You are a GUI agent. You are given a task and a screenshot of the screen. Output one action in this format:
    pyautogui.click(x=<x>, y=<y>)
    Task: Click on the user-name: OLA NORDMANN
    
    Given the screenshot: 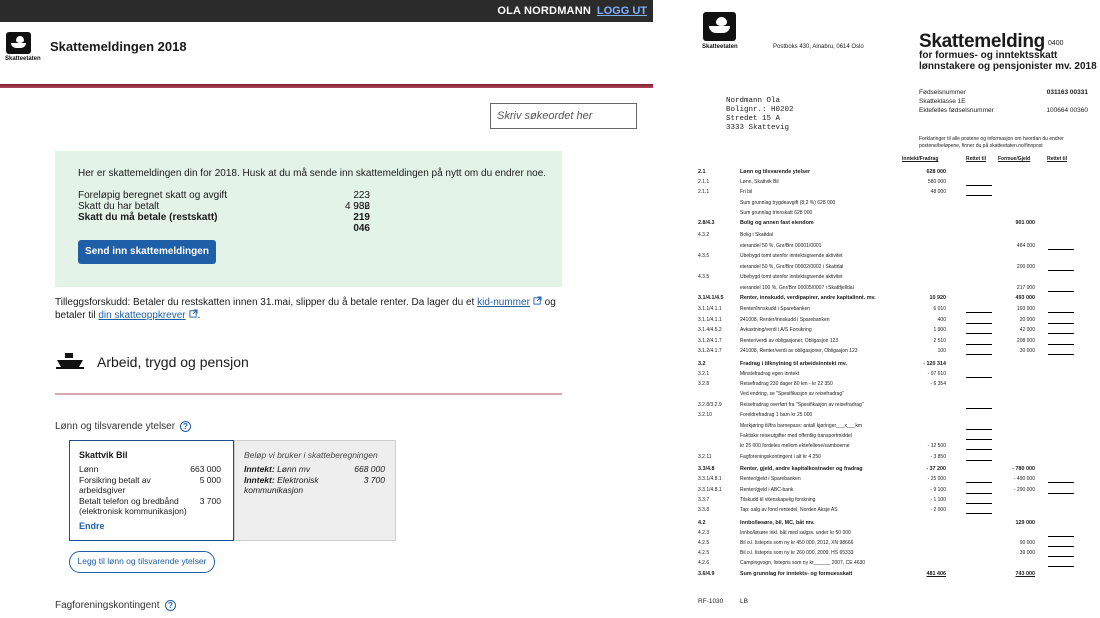 What is the action you would take?
    pyautogui.click(x=544, y=11)
    